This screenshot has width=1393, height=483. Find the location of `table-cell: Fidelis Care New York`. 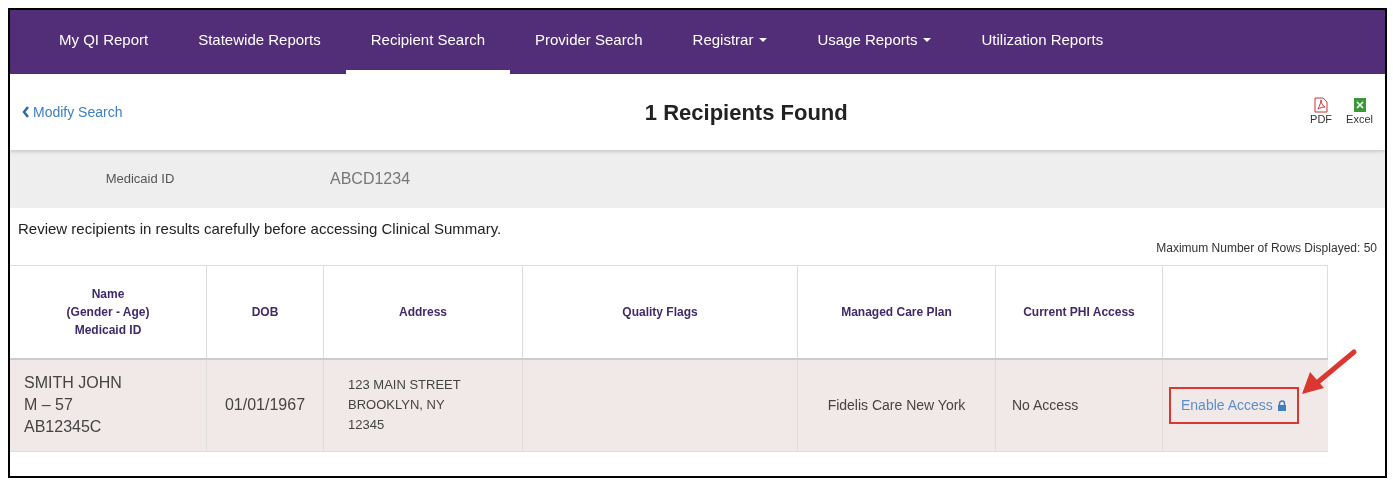

table-cell: Fidelis Care New York is located at coordinates (897, 405).